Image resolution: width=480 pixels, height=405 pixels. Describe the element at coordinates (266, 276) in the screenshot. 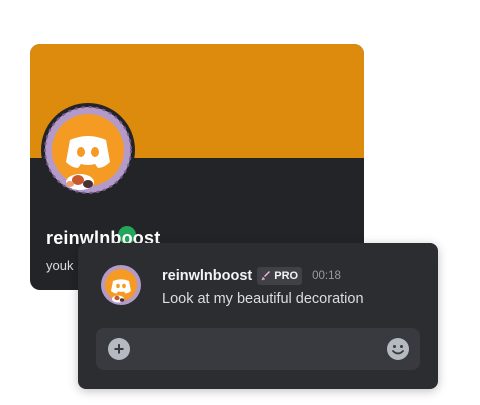

I see `sword-icon` at that location.